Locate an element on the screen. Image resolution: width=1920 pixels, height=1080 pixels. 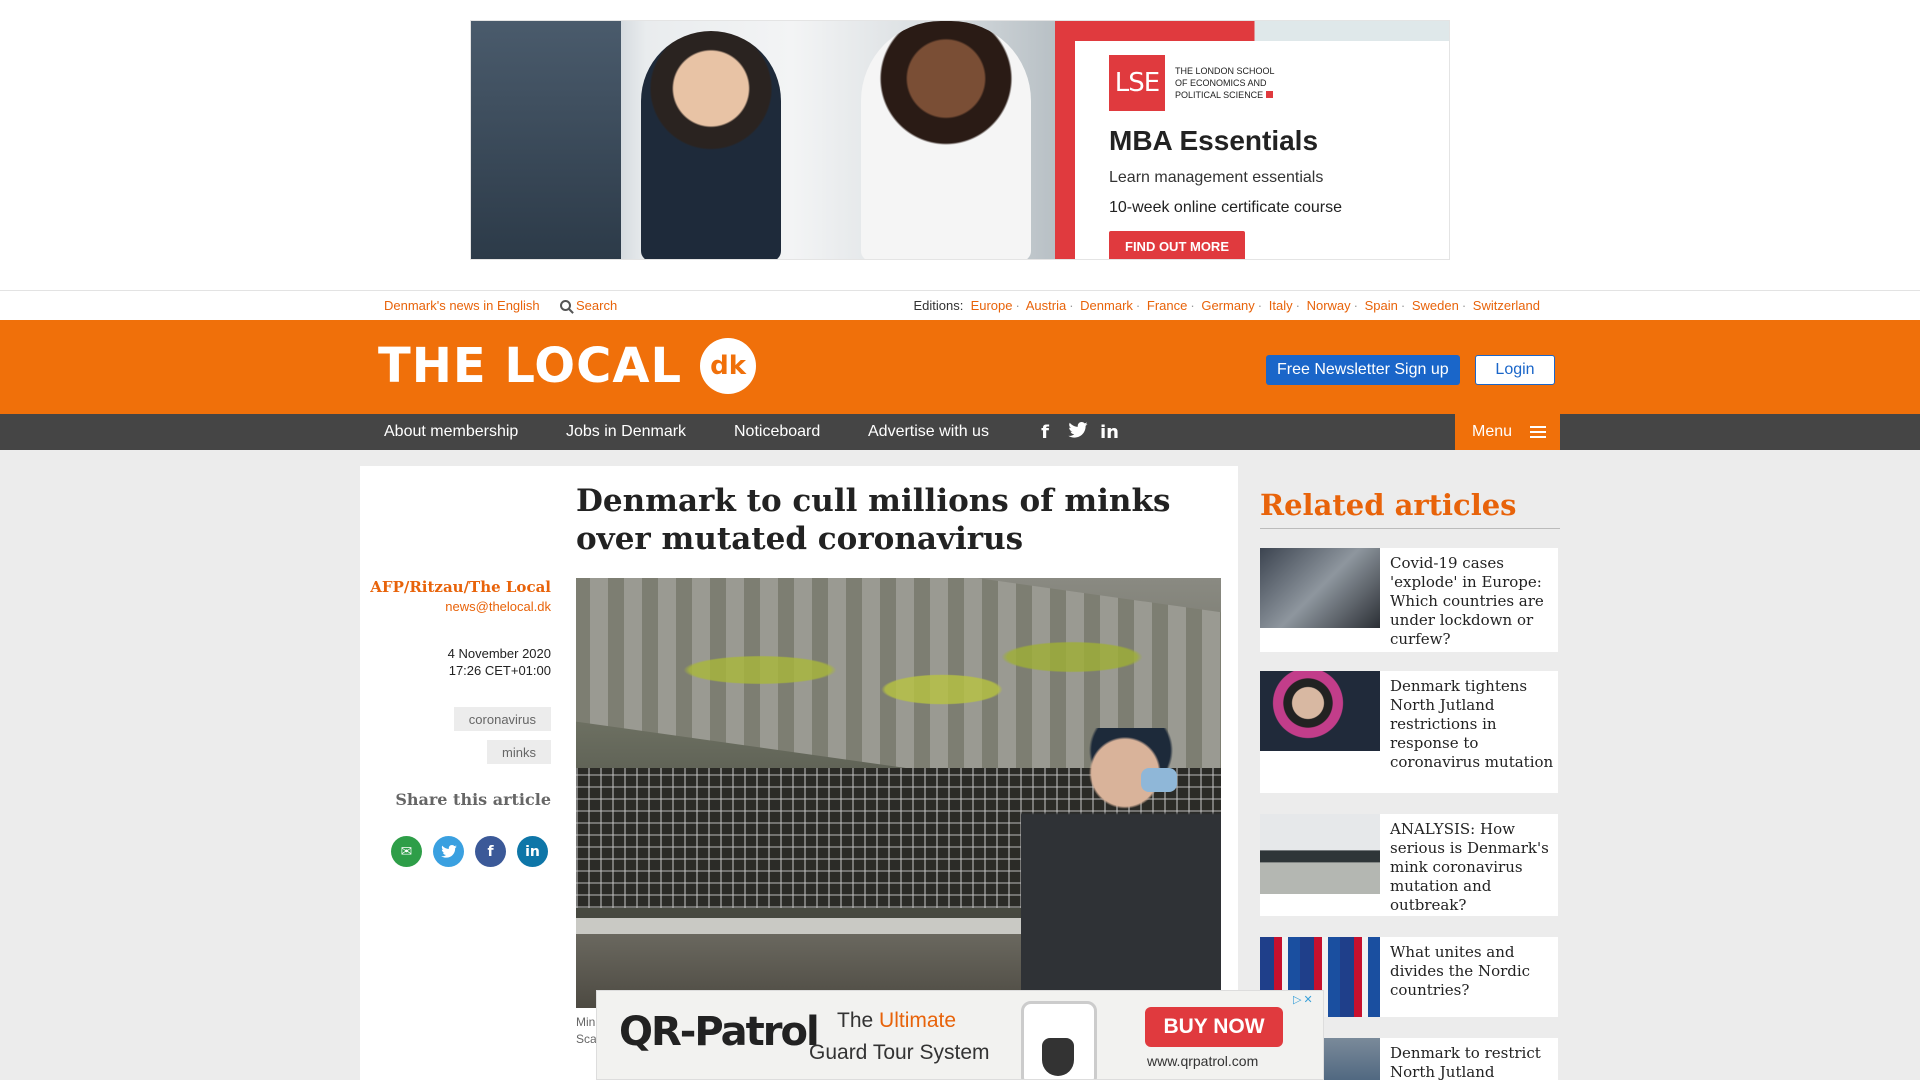
find-out-more-button: FIND OUT MORE is located at coordinates (1177, 245).